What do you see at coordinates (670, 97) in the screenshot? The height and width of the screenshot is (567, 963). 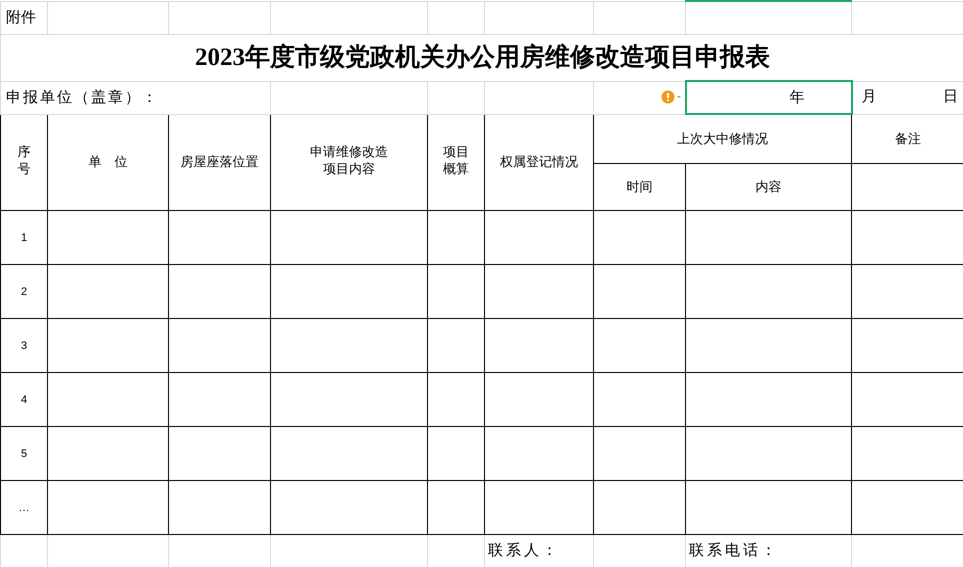 I see `warning-icon` at bounding box center [670, 97].